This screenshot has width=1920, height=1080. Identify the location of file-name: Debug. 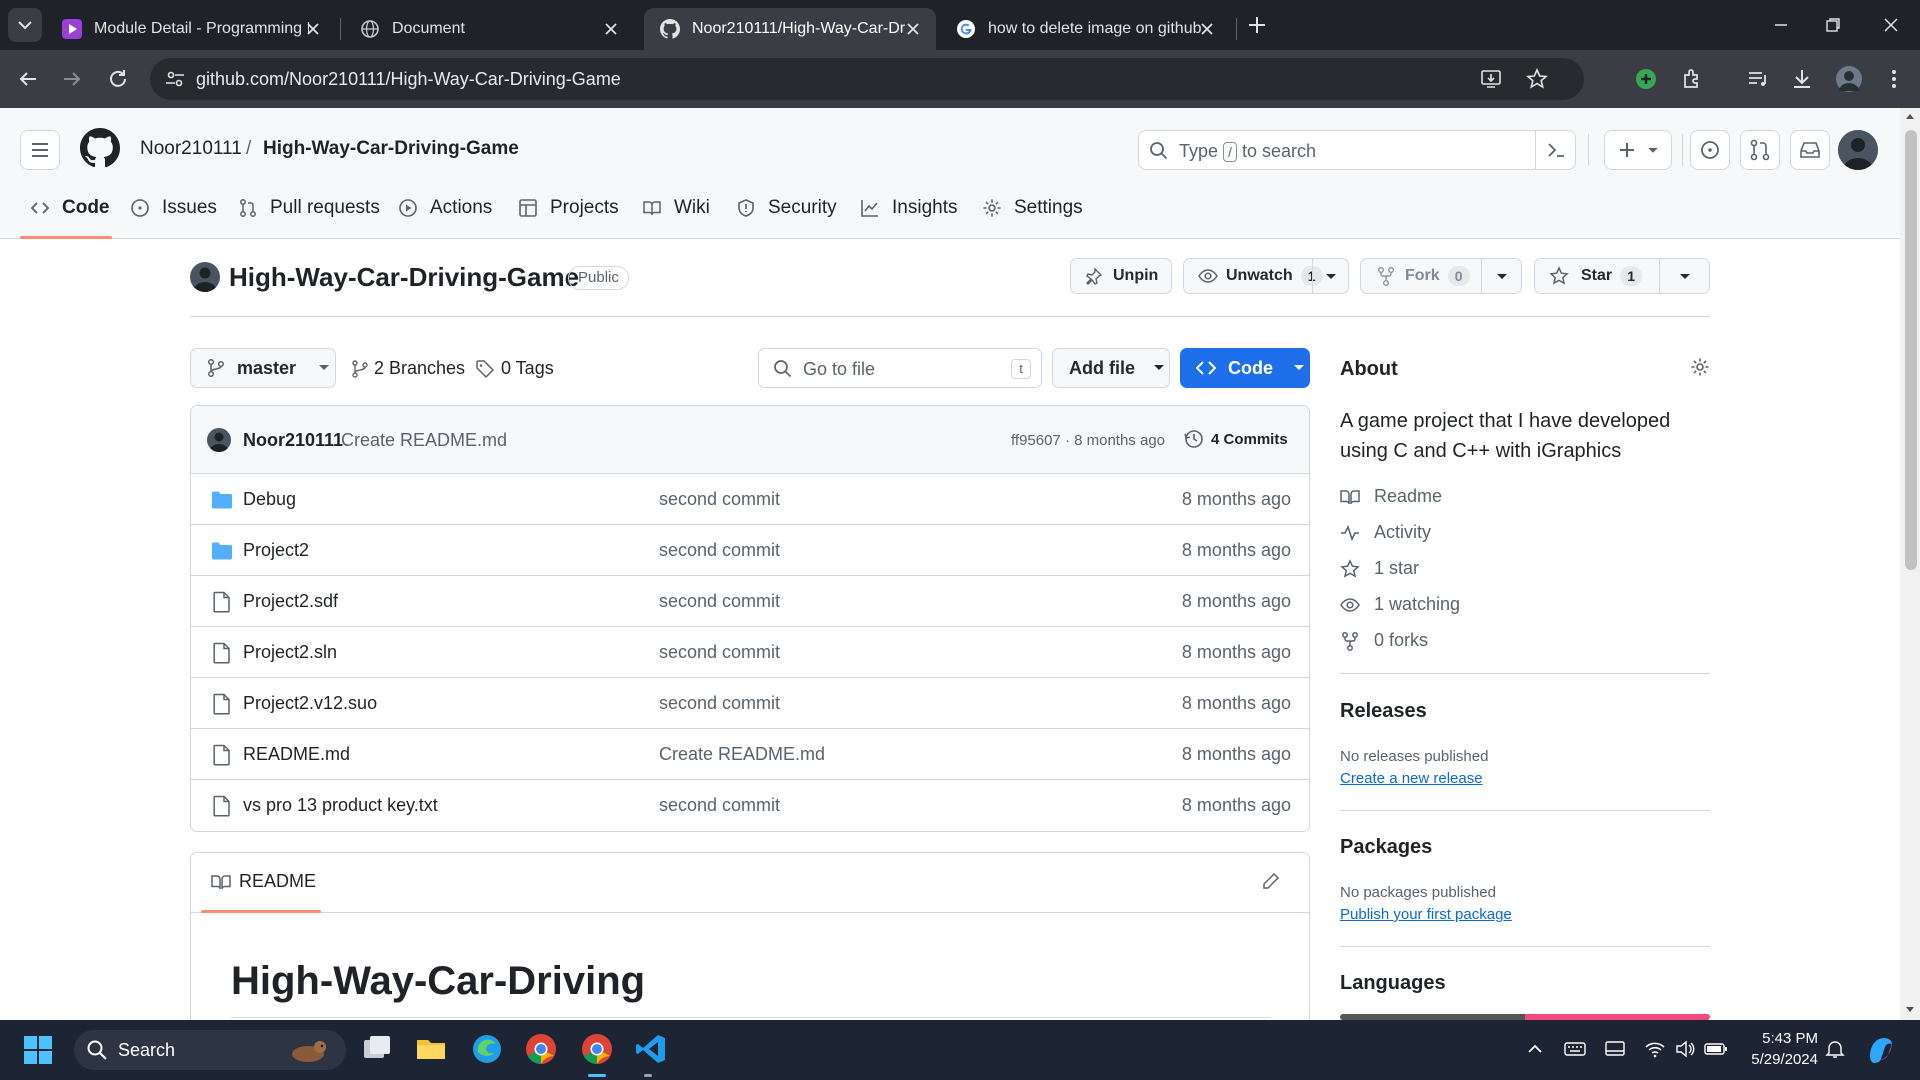
(269, 499).